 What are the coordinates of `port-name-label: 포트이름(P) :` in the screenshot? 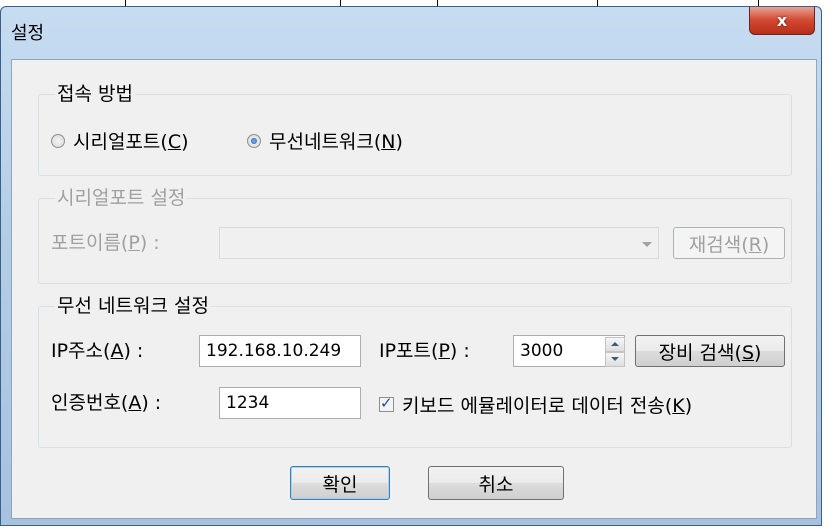 It's located at (105, 243).